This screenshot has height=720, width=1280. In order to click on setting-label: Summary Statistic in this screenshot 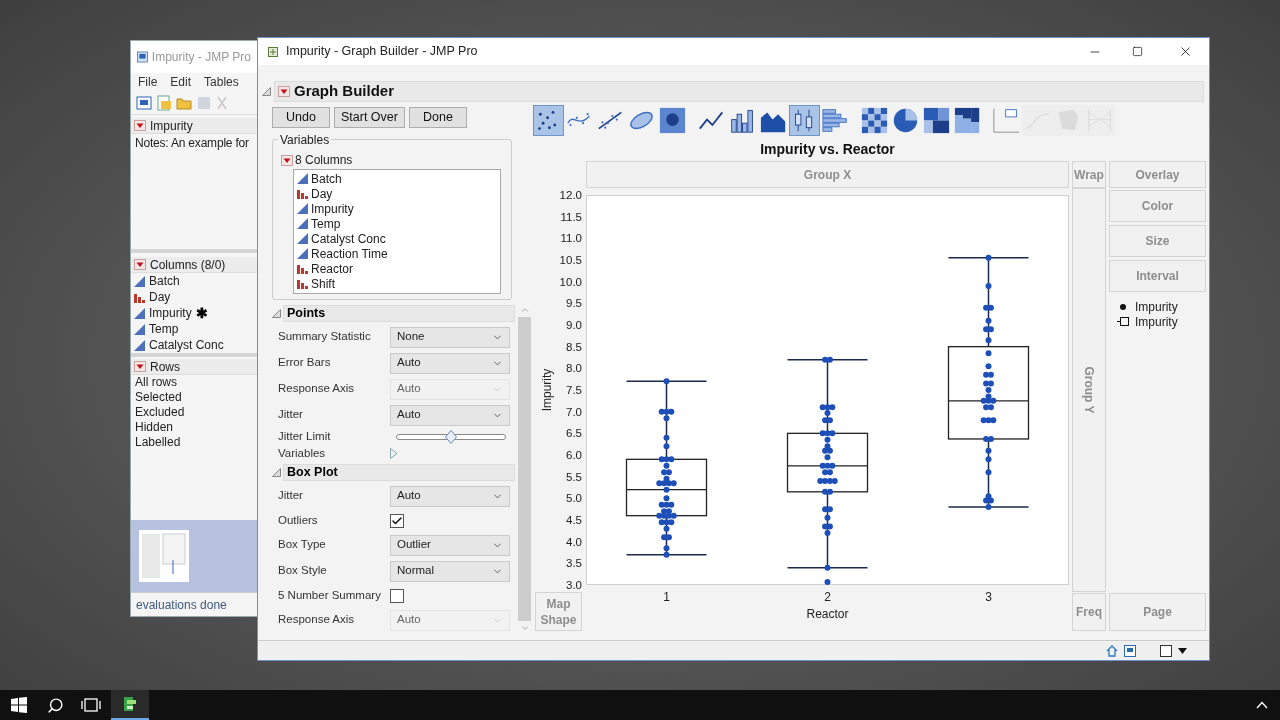, I will do `click(325, 337)`.